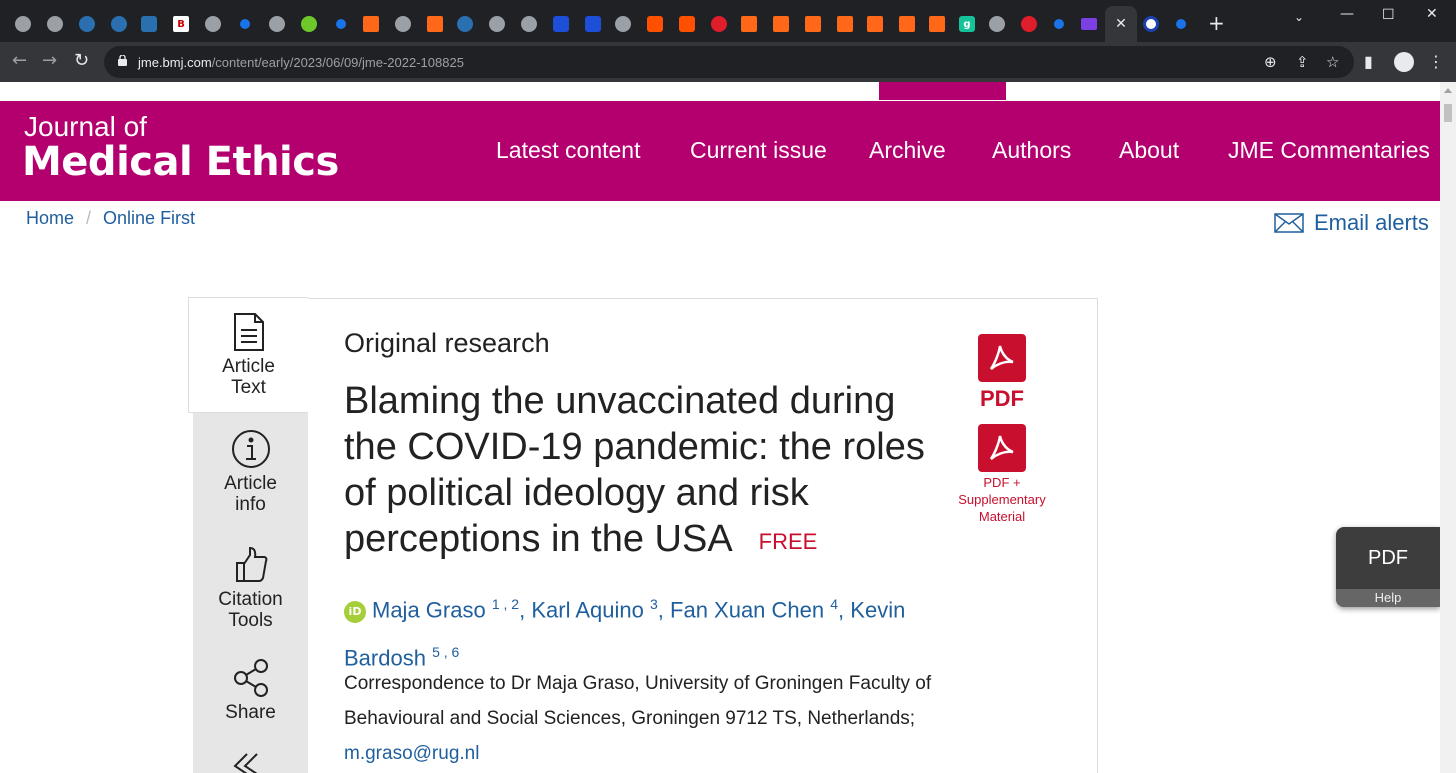 Image resolution: width=1456 pixels, height=773 pixels. What do you see at coordinates (1302, 62) in the screenshot?
I see `share-icon: ⇪` at bounding box center [1302, 62].